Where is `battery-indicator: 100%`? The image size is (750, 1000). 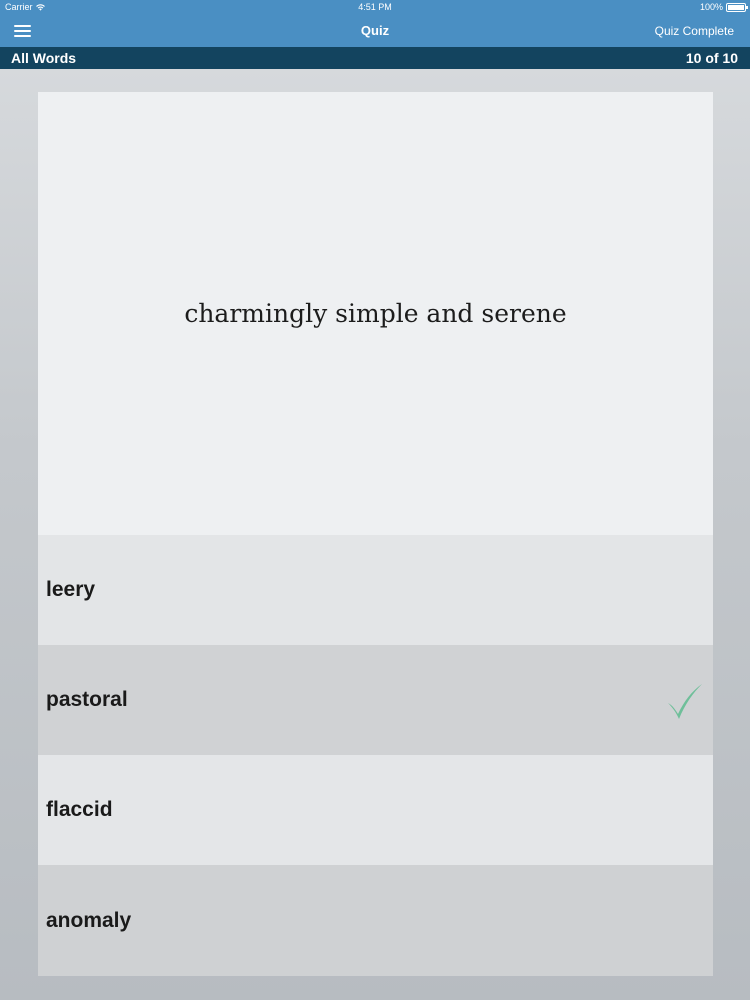
battery-indicator: 100% is located at coordinates (723, 7).